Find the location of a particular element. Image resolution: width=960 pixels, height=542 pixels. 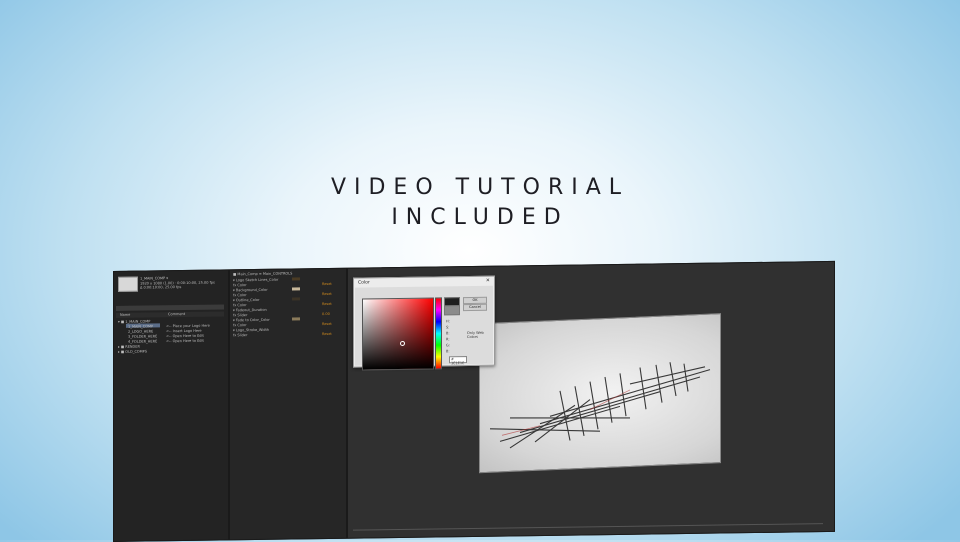

effect-row-value: 0.00 is located at coordinates (326, 314).